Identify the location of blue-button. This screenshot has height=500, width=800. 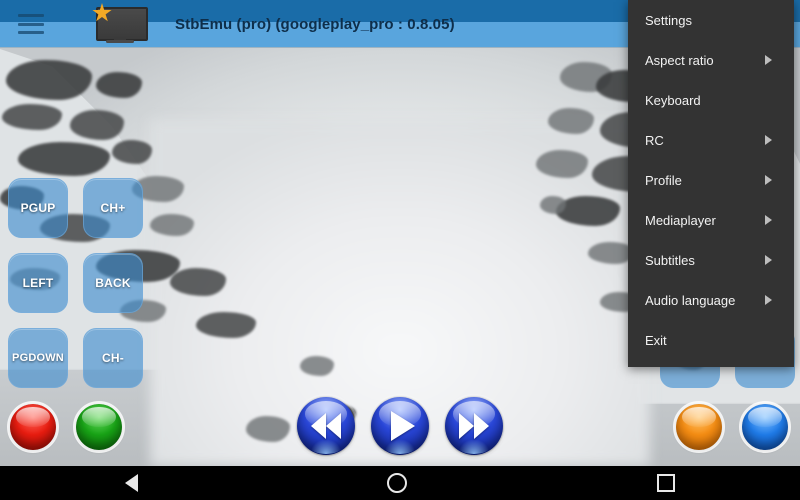
(765, 427).